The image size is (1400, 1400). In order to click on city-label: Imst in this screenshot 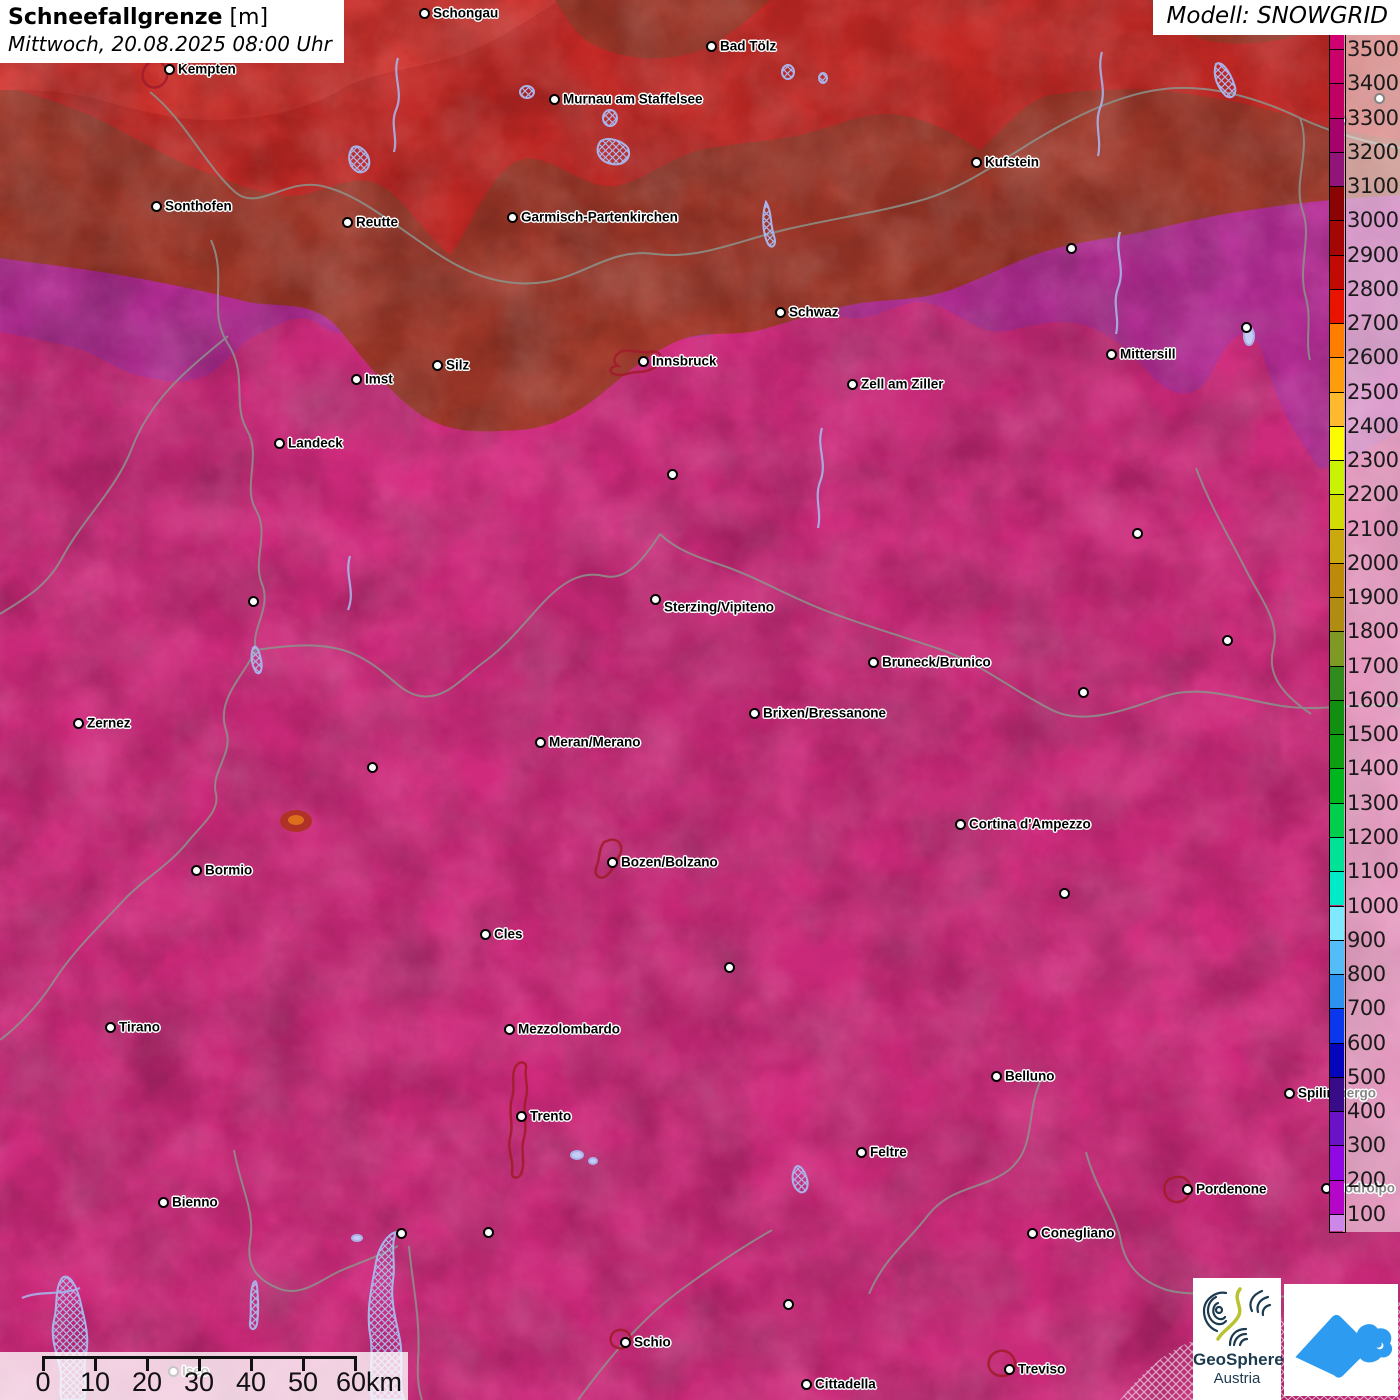, I will do `click(379, 379)`.